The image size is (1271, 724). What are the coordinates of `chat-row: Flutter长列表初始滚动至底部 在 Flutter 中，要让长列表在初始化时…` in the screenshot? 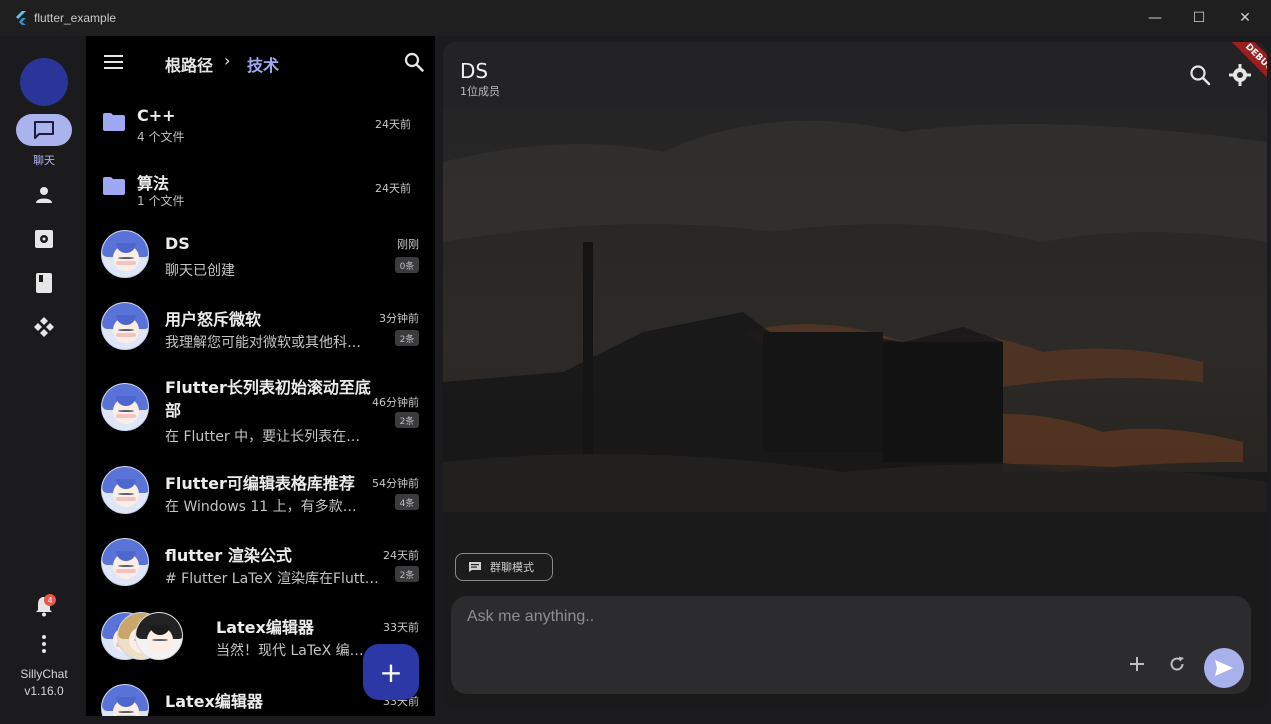 It's located at (260, 409).